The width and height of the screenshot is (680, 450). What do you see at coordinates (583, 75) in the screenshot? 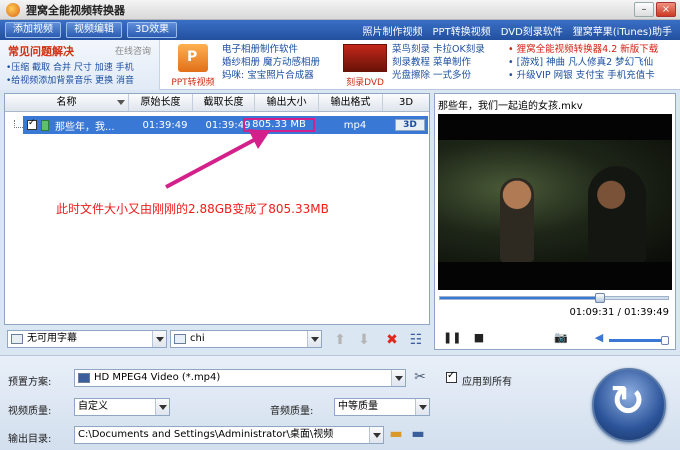
I see `ad-link: • 升级VIP 网银 支付宝 手机充值卡` at bounding box center [583, 75].